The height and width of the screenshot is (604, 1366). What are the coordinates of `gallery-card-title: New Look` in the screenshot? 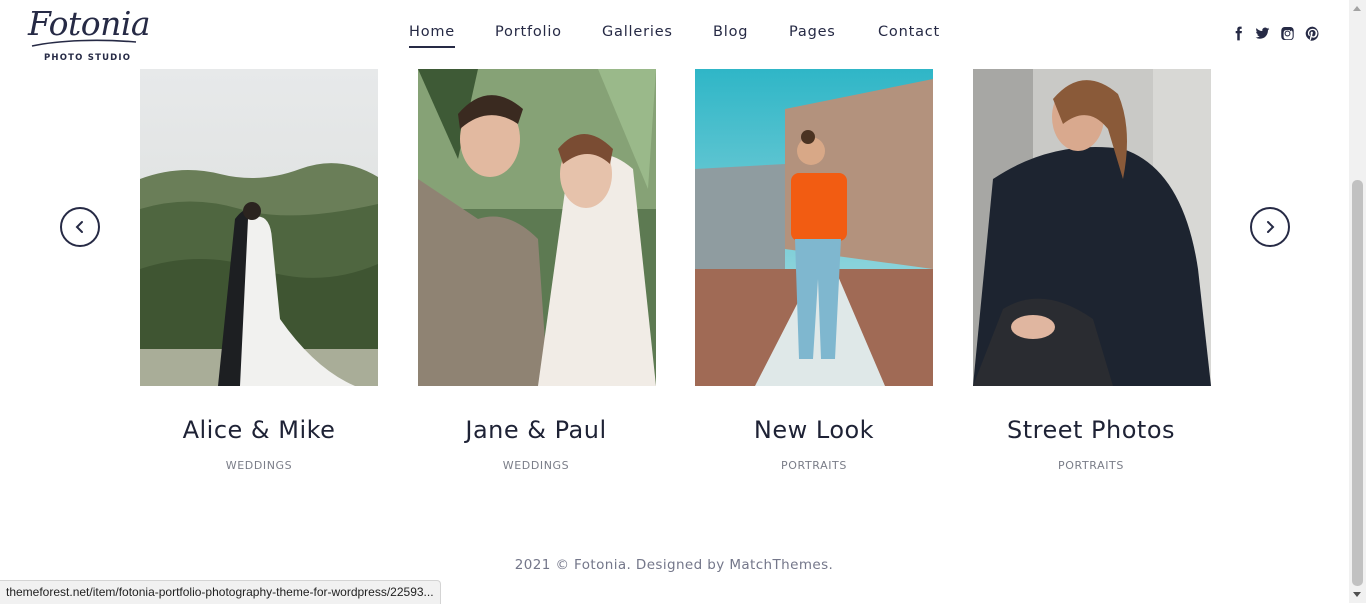 It's located at (814, 430).